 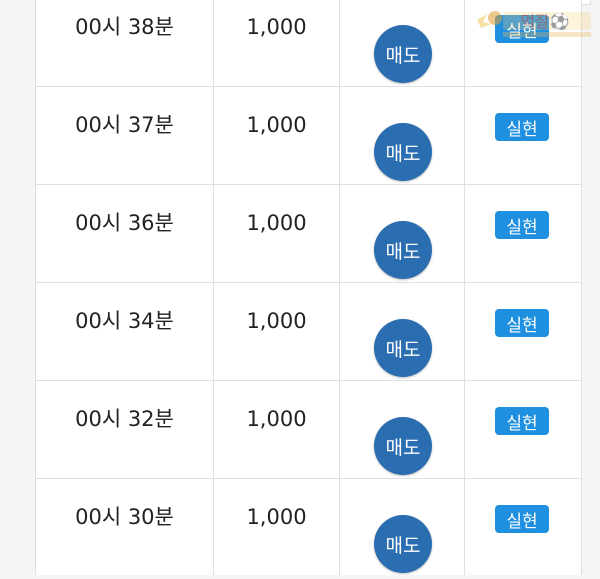 I want to click on watermark-logo: 먹잘⚽, so click(x=535, y=22).